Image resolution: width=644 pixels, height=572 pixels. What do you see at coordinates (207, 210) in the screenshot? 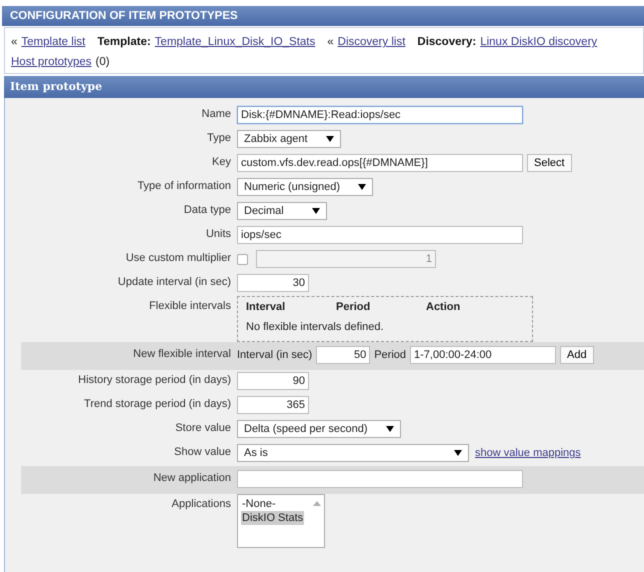
I see `field-label: Data type` at bounding box center [207, 210].